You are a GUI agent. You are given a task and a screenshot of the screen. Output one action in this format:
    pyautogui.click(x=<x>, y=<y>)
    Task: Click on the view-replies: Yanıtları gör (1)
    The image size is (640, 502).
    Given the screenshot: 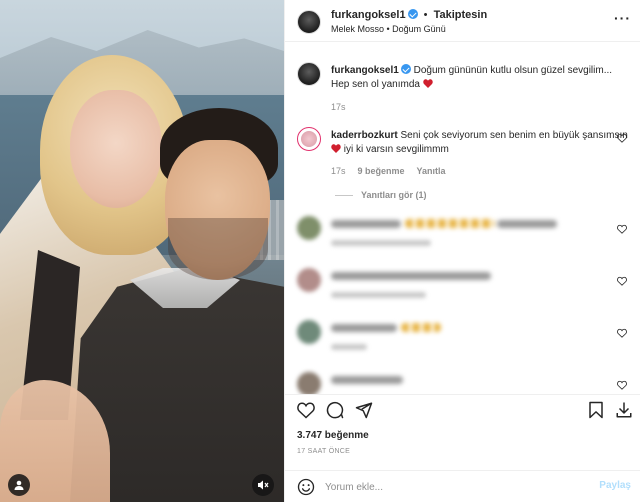 What is the action you would take?
    pyautogui.click(x=381, y=195)
    